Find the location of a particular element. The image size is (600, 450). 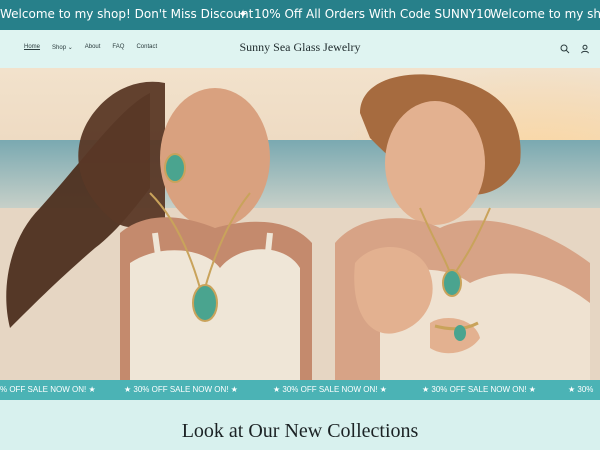

account-icon is located at coordinates (585, 49).